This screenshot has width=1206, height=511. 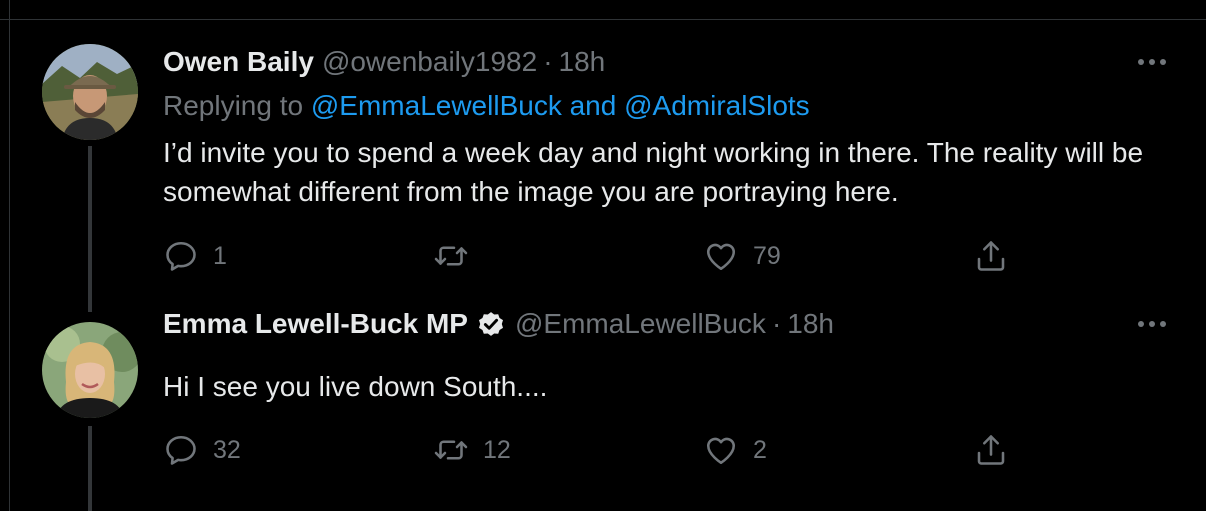 What do you see at coordinates (613, 450) in the screenshot?
I see `tweet-actions: 32 12 2` at bounding box center [613, 450].